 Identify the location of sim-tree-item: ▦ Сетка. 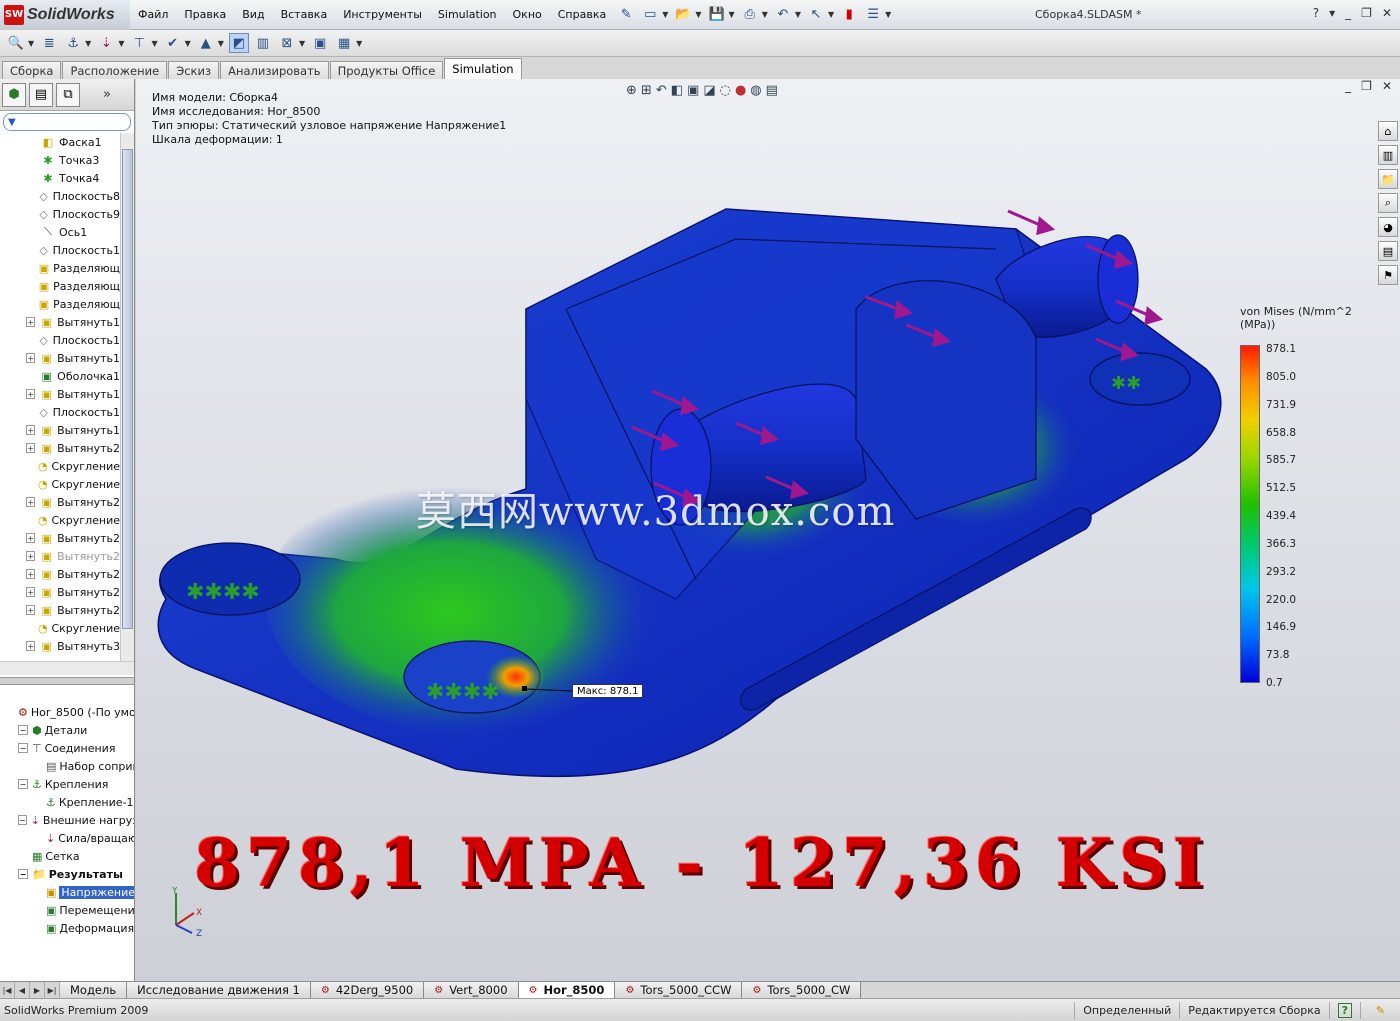
(67, 856).